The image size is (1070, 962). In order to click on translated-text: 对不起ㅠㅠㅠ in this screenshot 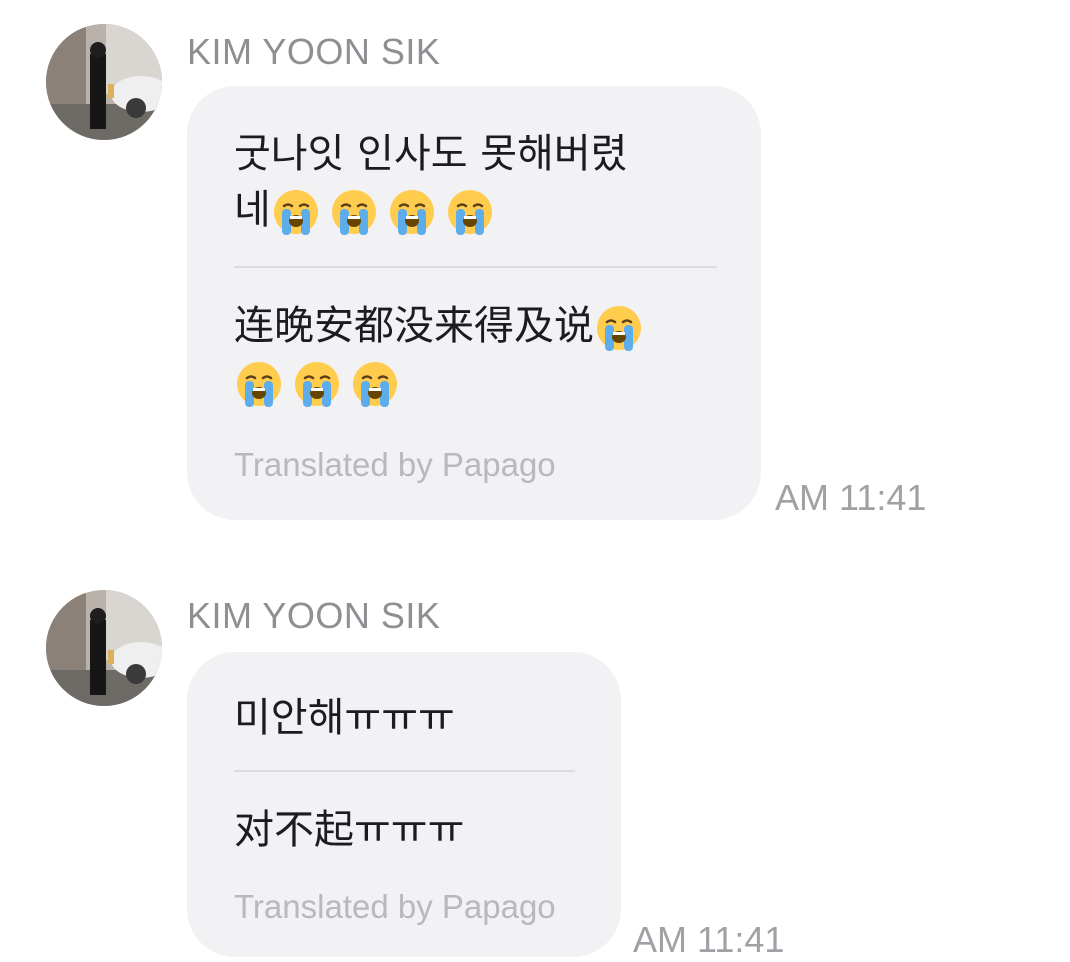, I will do `click(349, 830)`.